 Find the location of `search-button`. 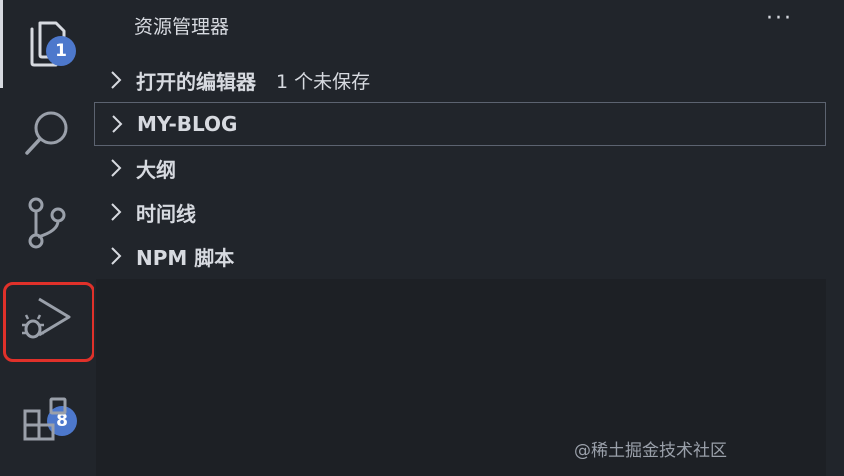

search-button is located at coordinates (47, 133).